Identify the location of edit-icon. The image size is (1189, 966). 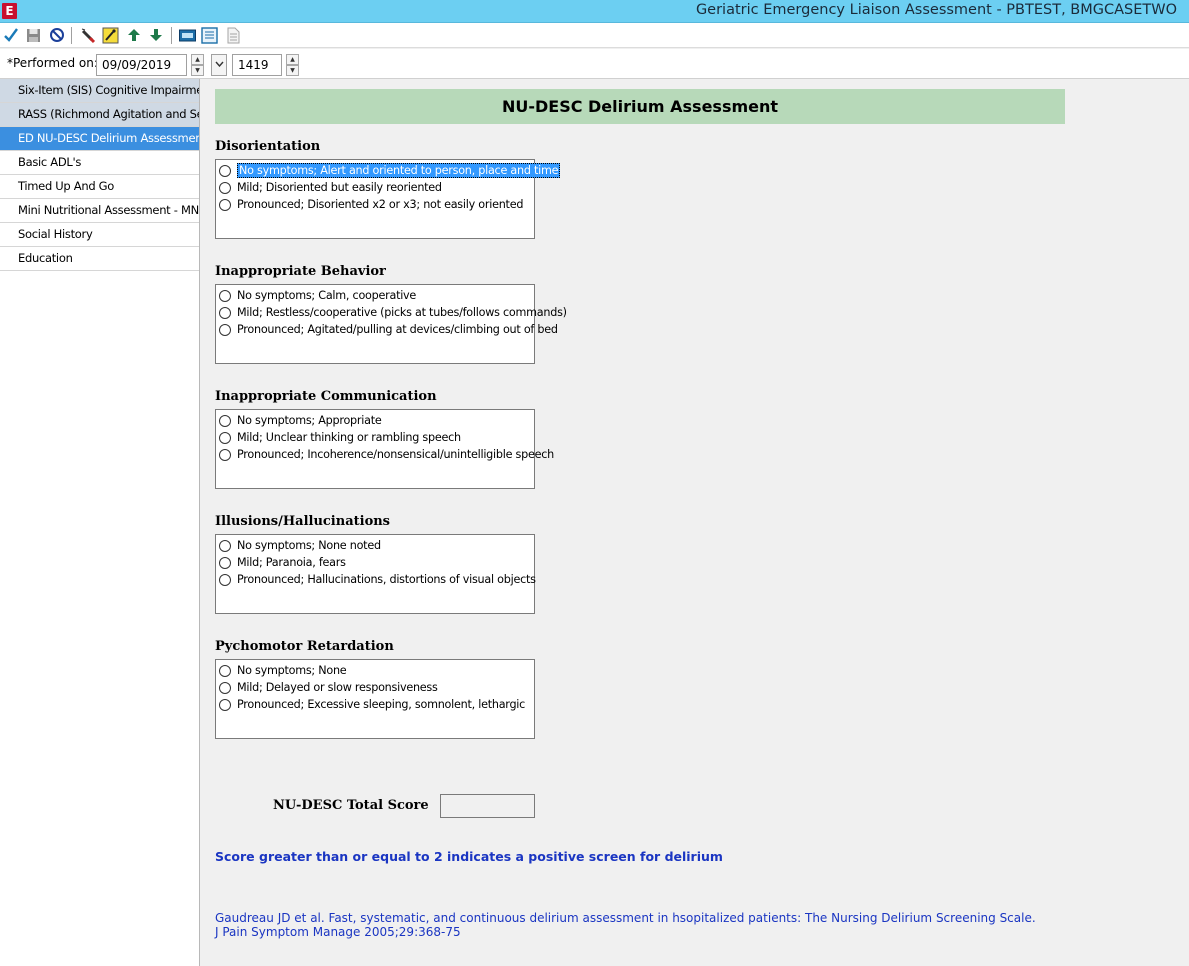
(110, 35).